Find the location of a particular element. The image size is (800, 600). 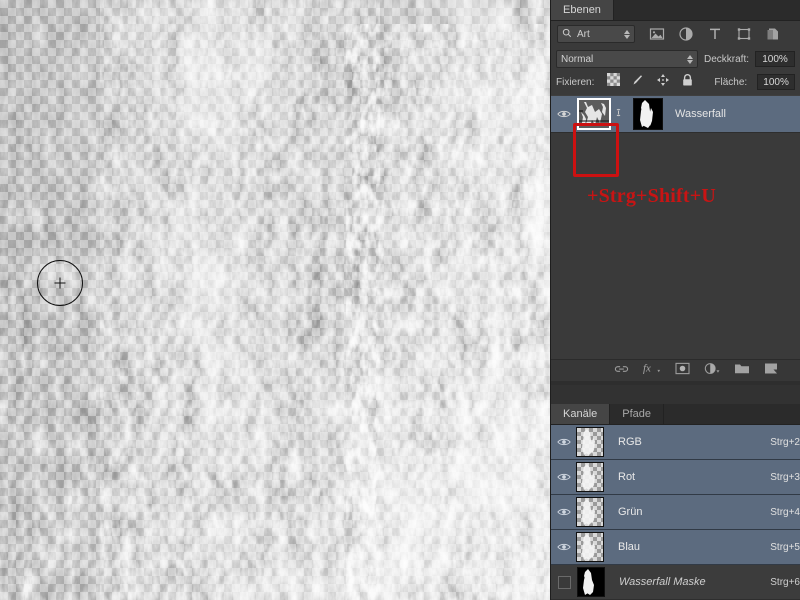

lock-label: Fixieren: is located at coordinates (575, 82).